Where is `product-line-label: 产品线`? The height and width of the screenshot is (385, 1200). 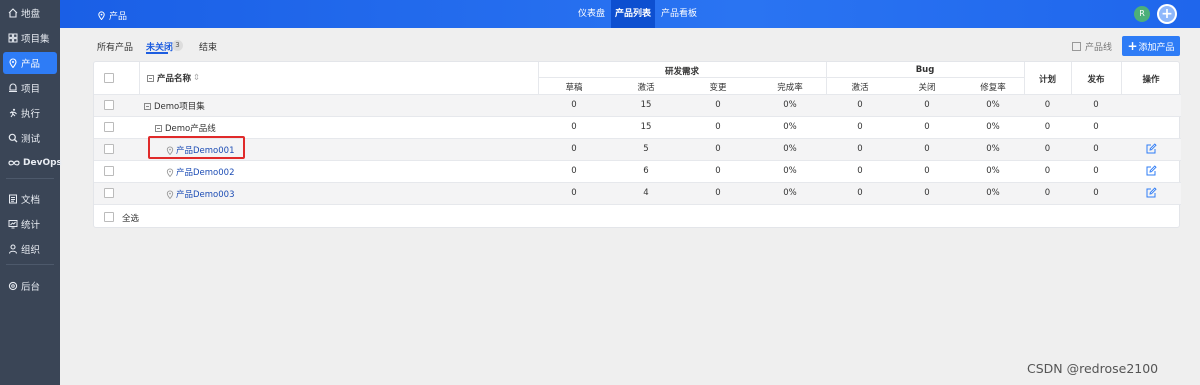
product-line-label: 产品线 is located at coordinates (1099, 48).